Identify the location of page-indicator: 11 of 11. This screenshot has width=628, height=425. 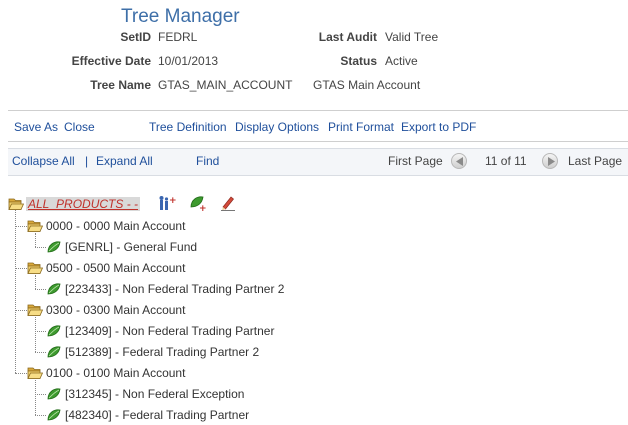
(506, 161).